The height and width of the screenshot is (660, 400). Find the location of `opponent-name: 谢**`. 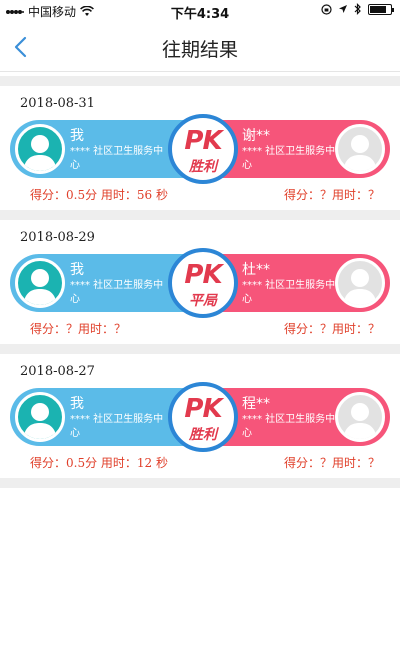

opponent-name: 谢** is located at coordinates (256, 136).